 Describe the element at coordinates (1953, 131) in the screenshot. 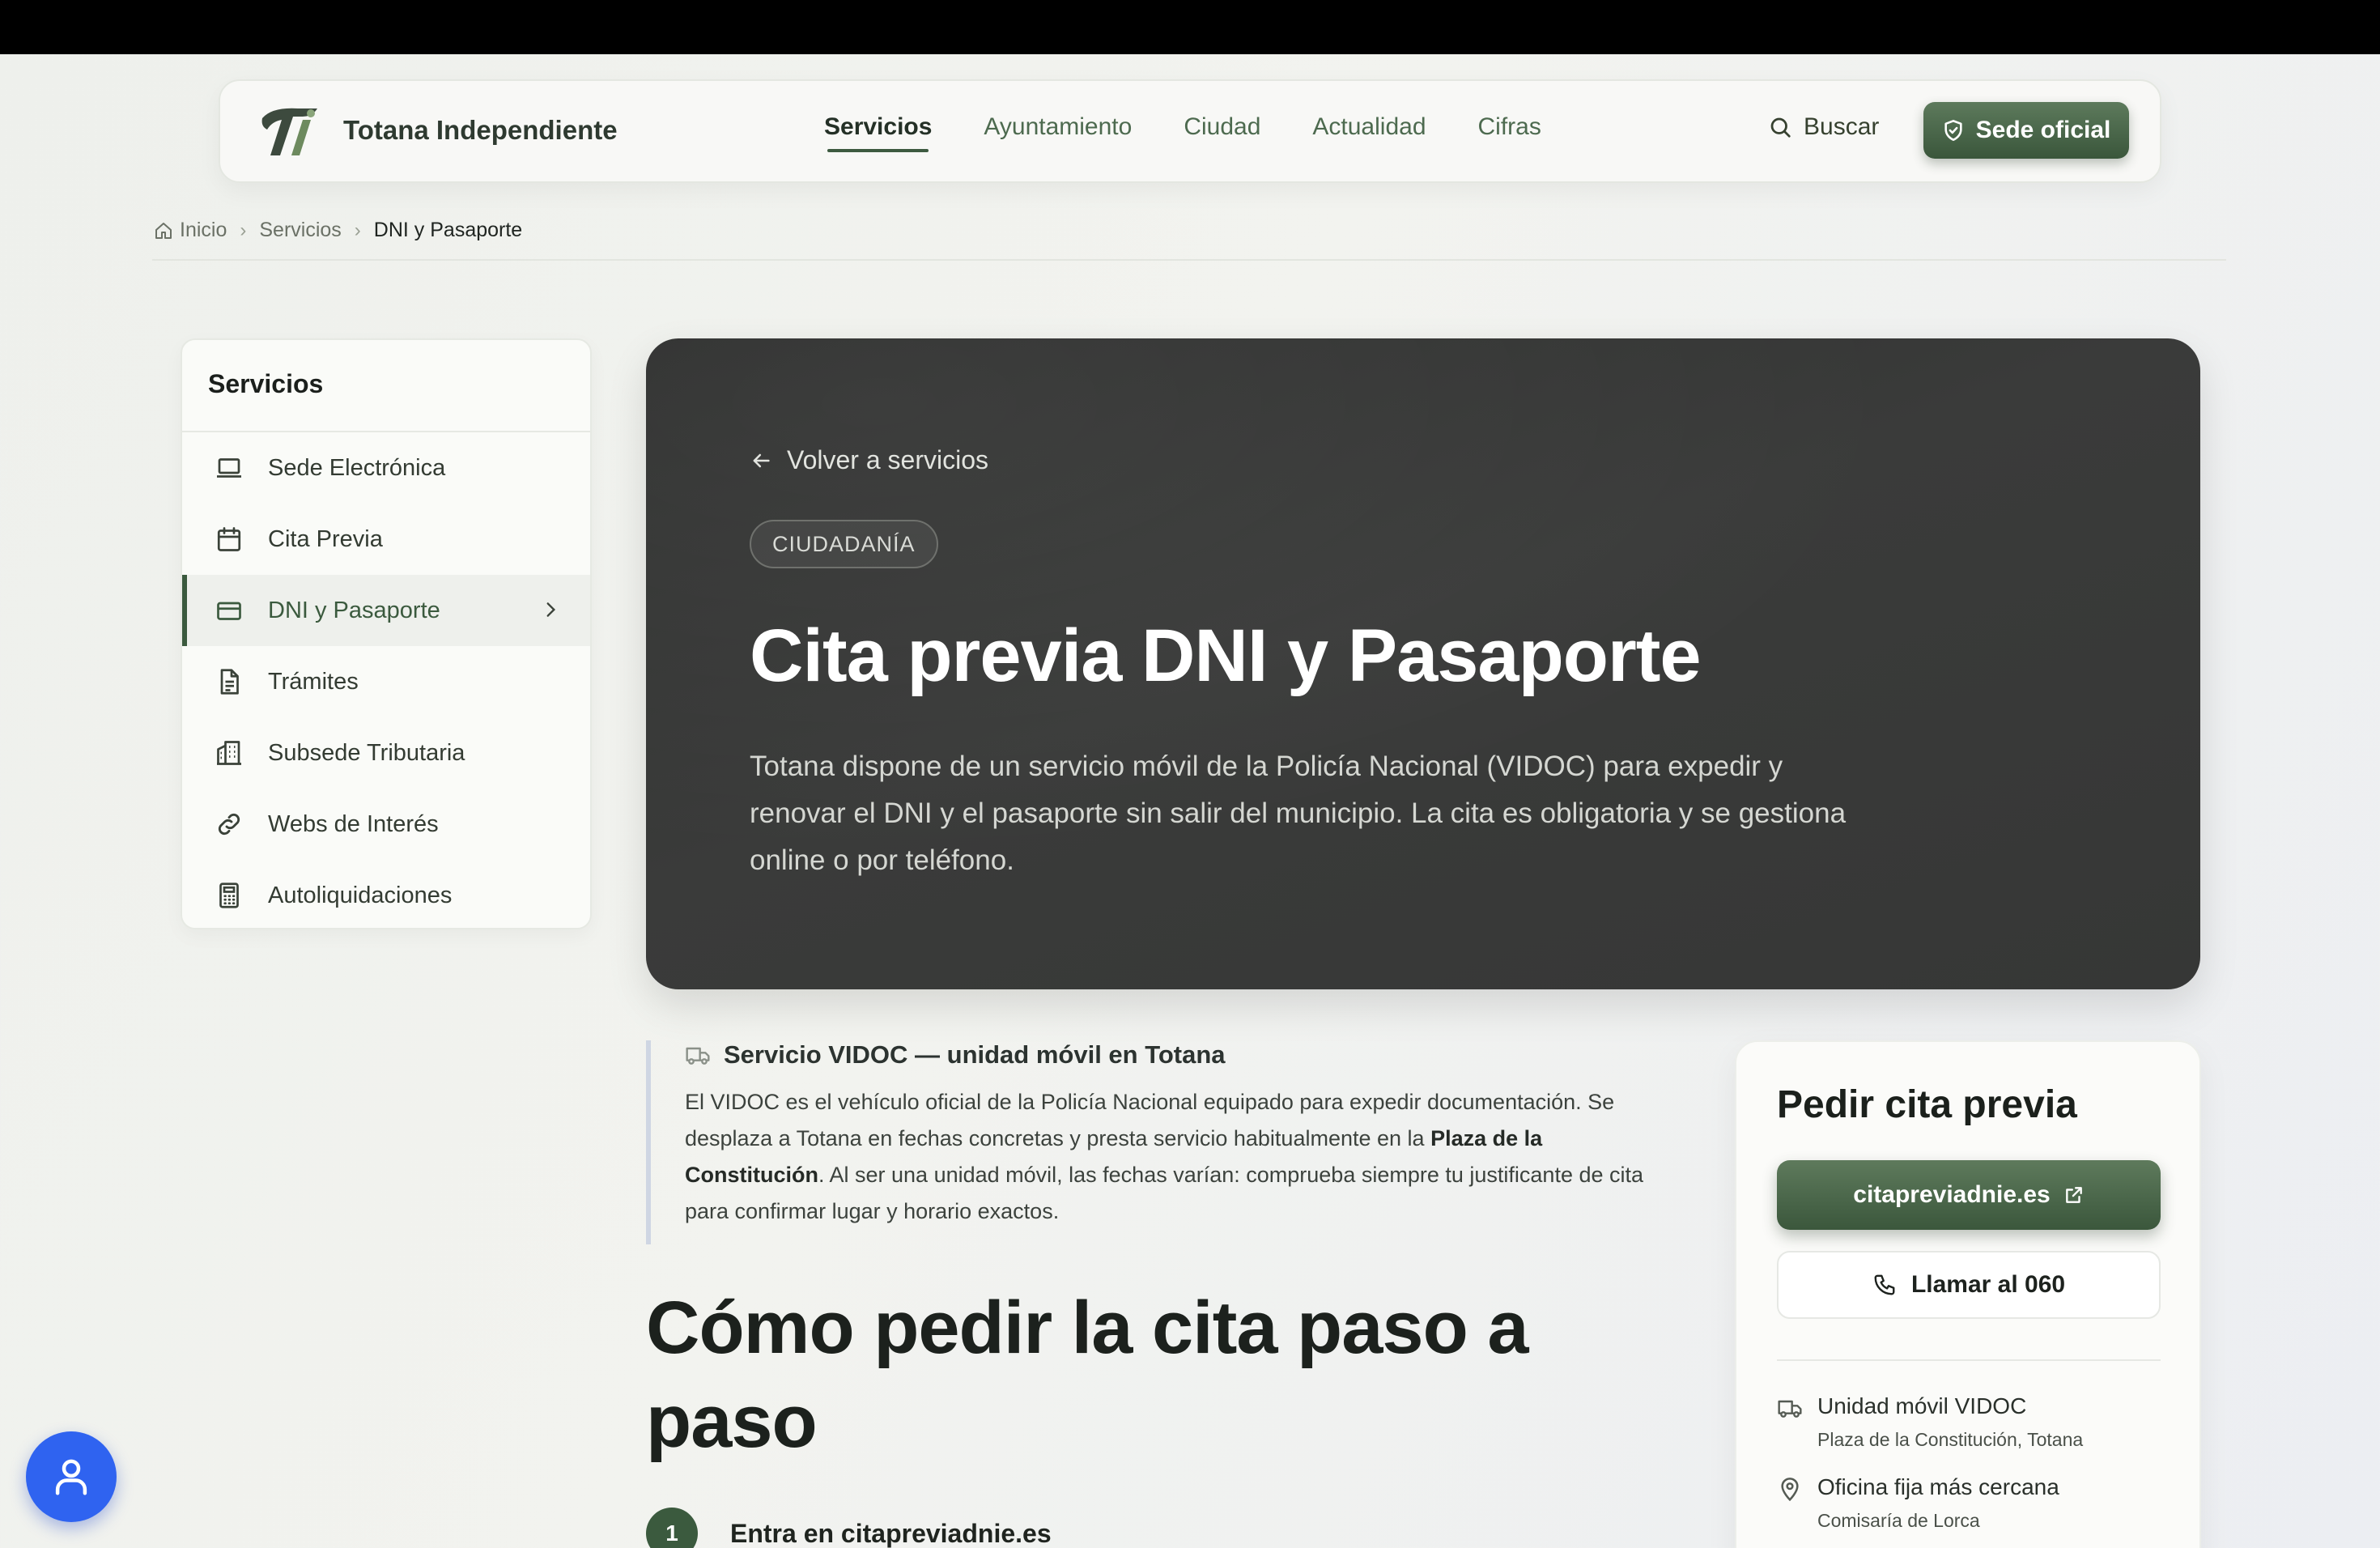

I see `shield-check-icon` at that location.